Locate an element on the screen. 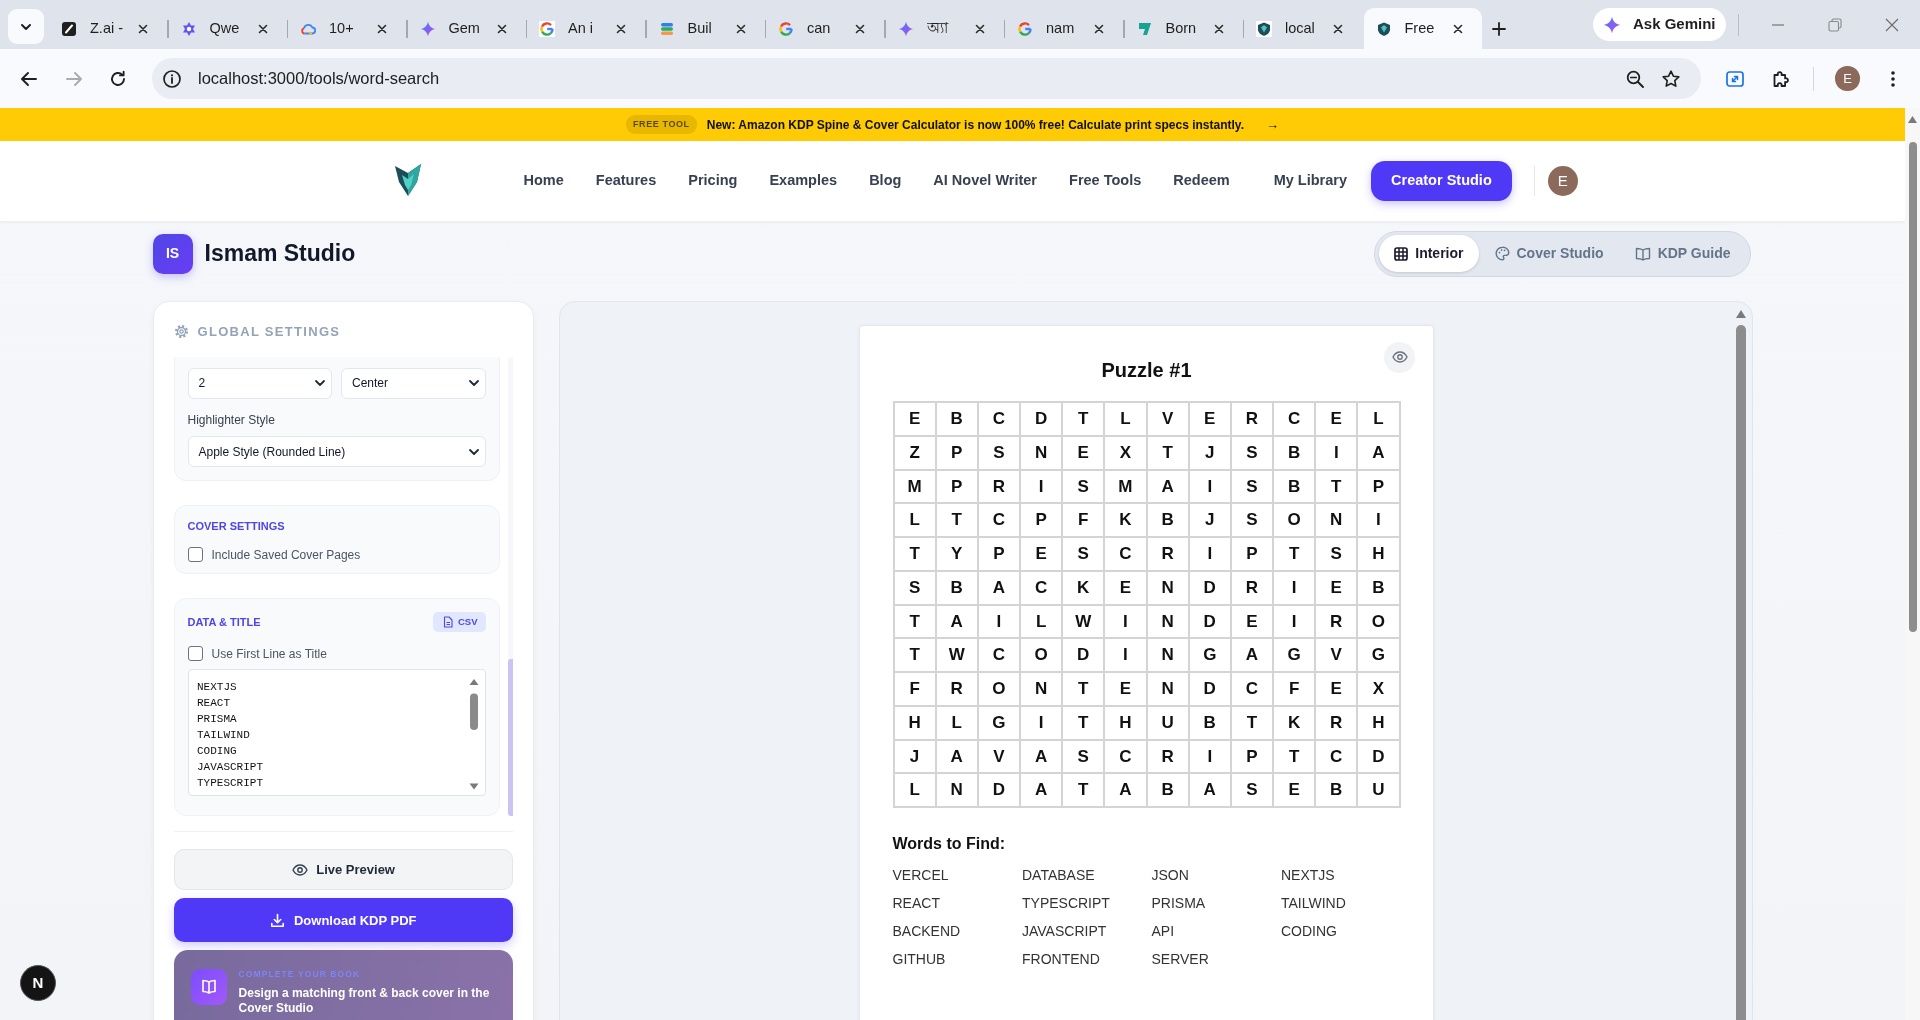 This screenshot has width=1920, height=1020. nav-link: AI Novel Writer is located at coordinates (985, 181).